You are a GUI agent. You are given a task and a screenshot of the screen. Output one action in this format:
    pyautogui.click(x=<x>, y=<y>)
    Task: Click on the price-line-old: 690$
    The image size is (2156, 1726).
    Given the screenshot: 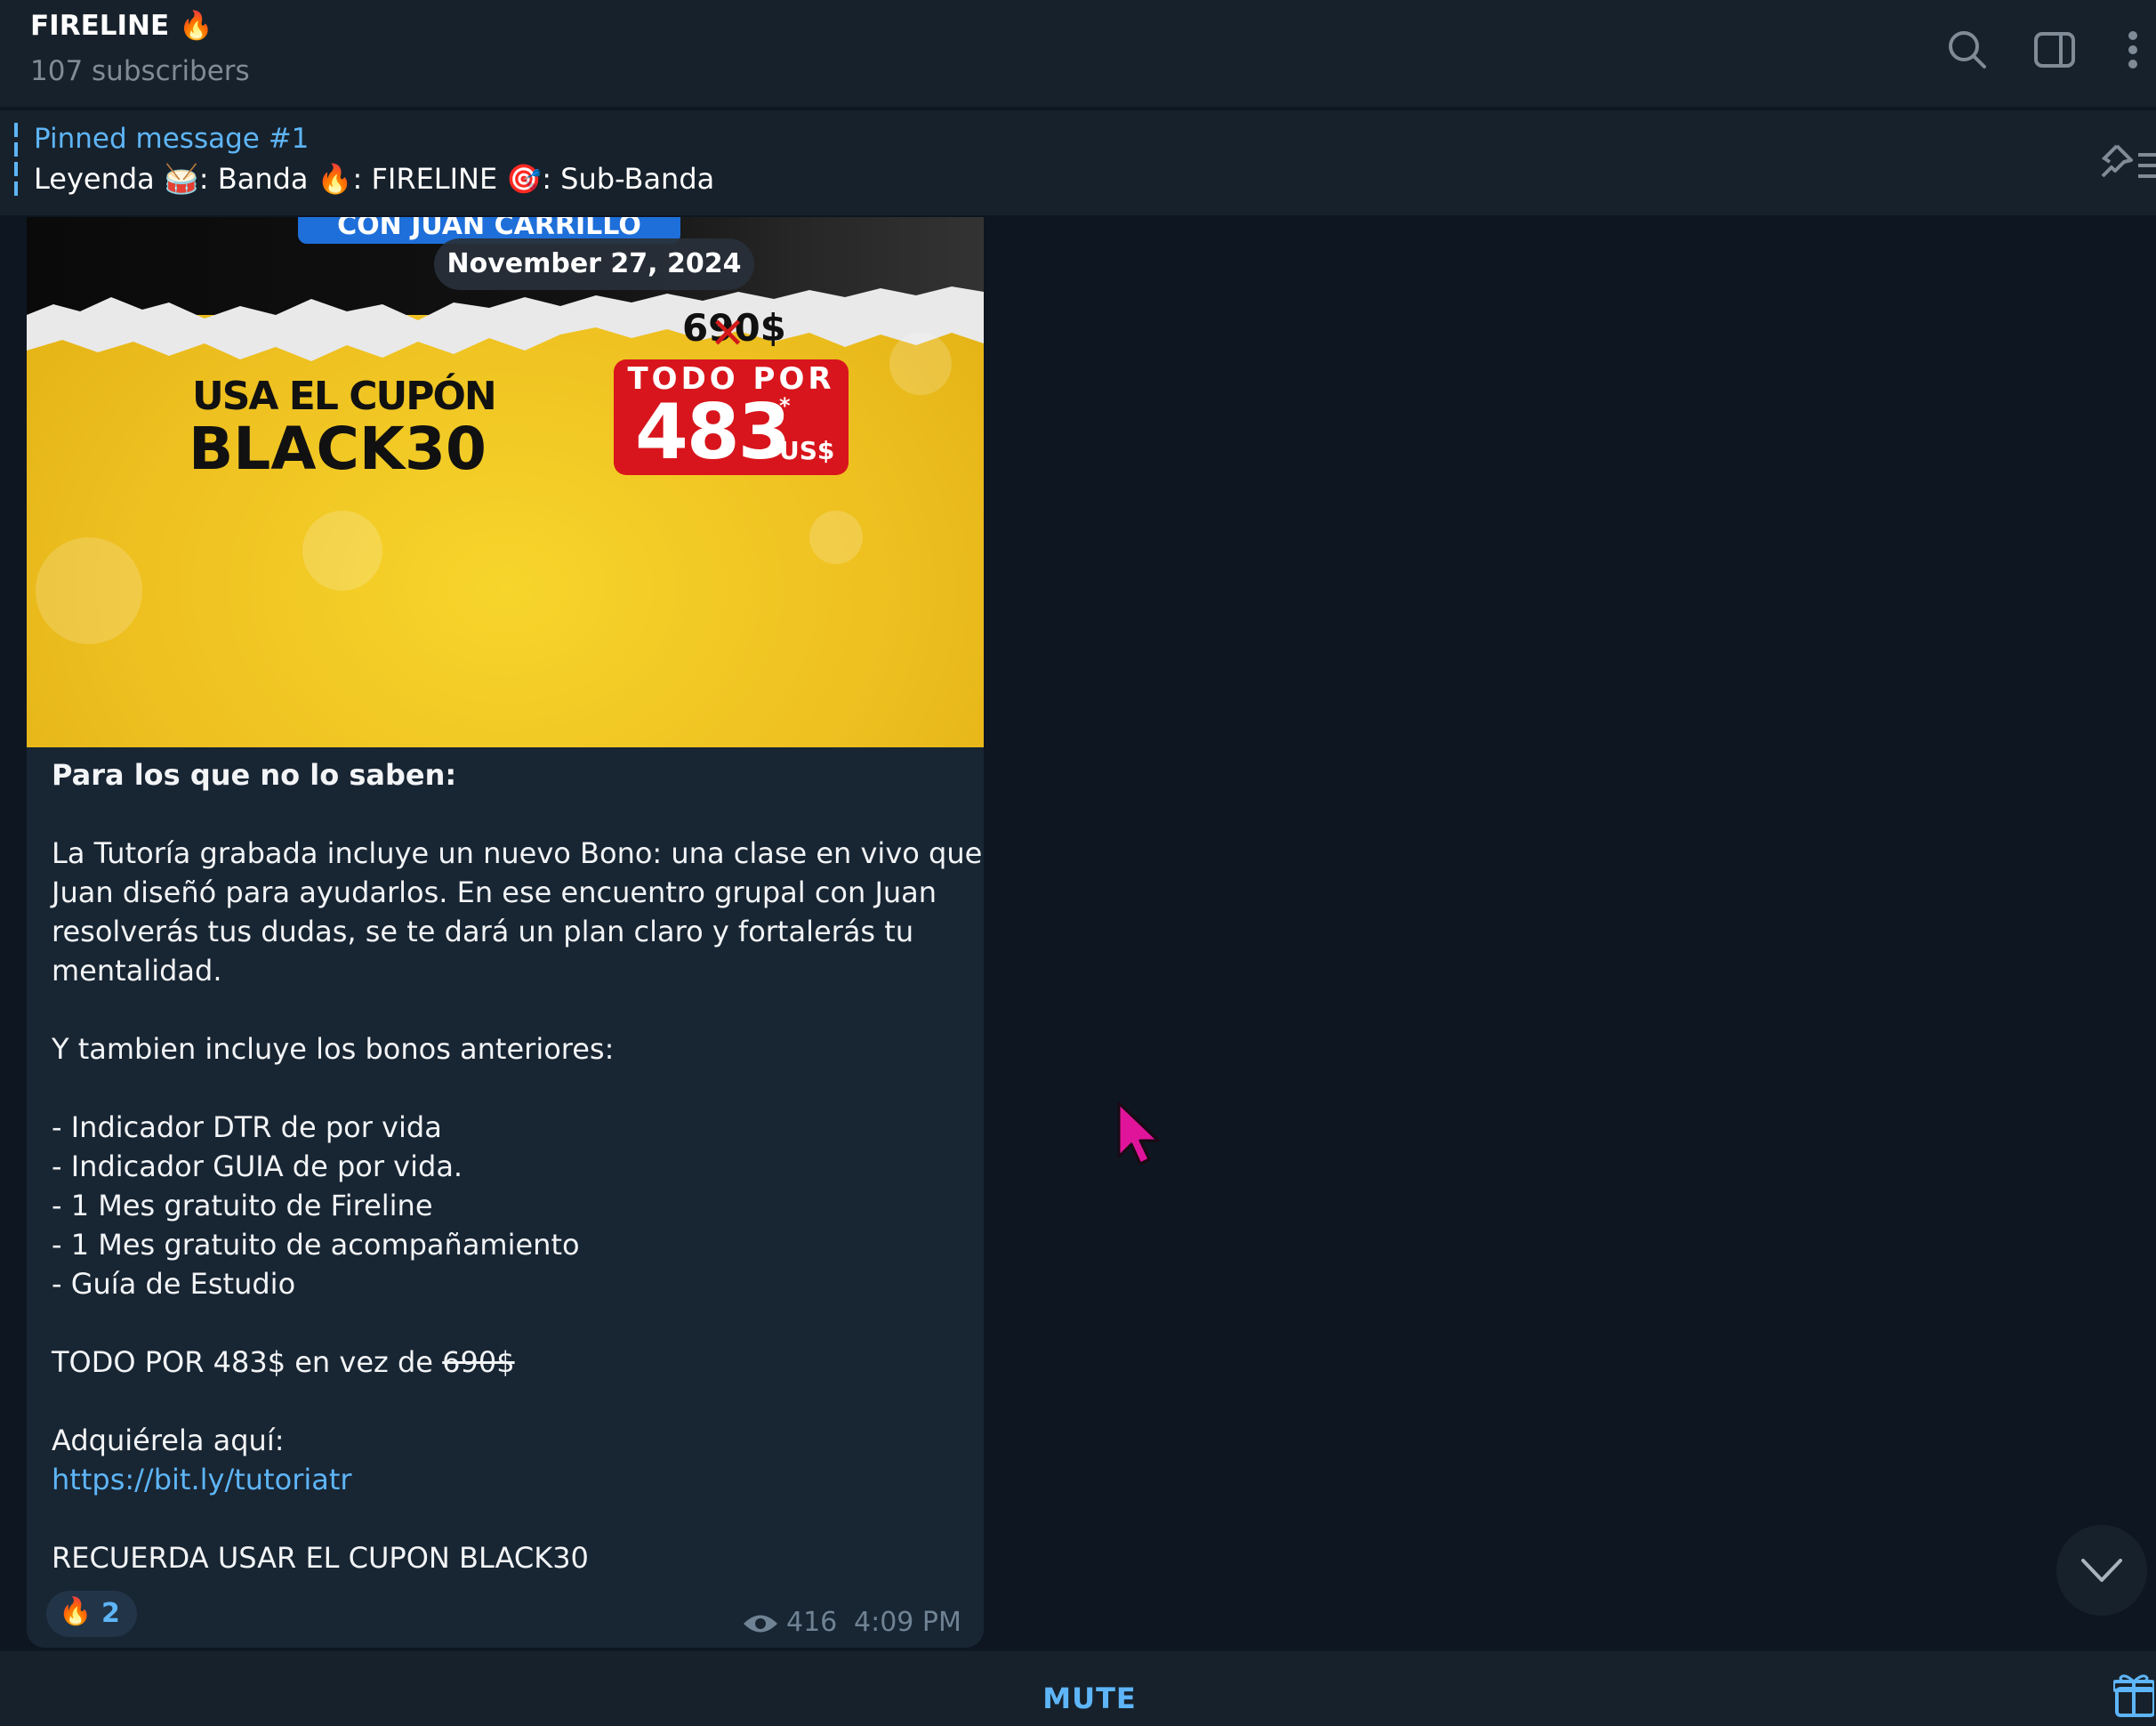 What is the action you would take?
    pyautogui.click(x=479, y=1362)
    